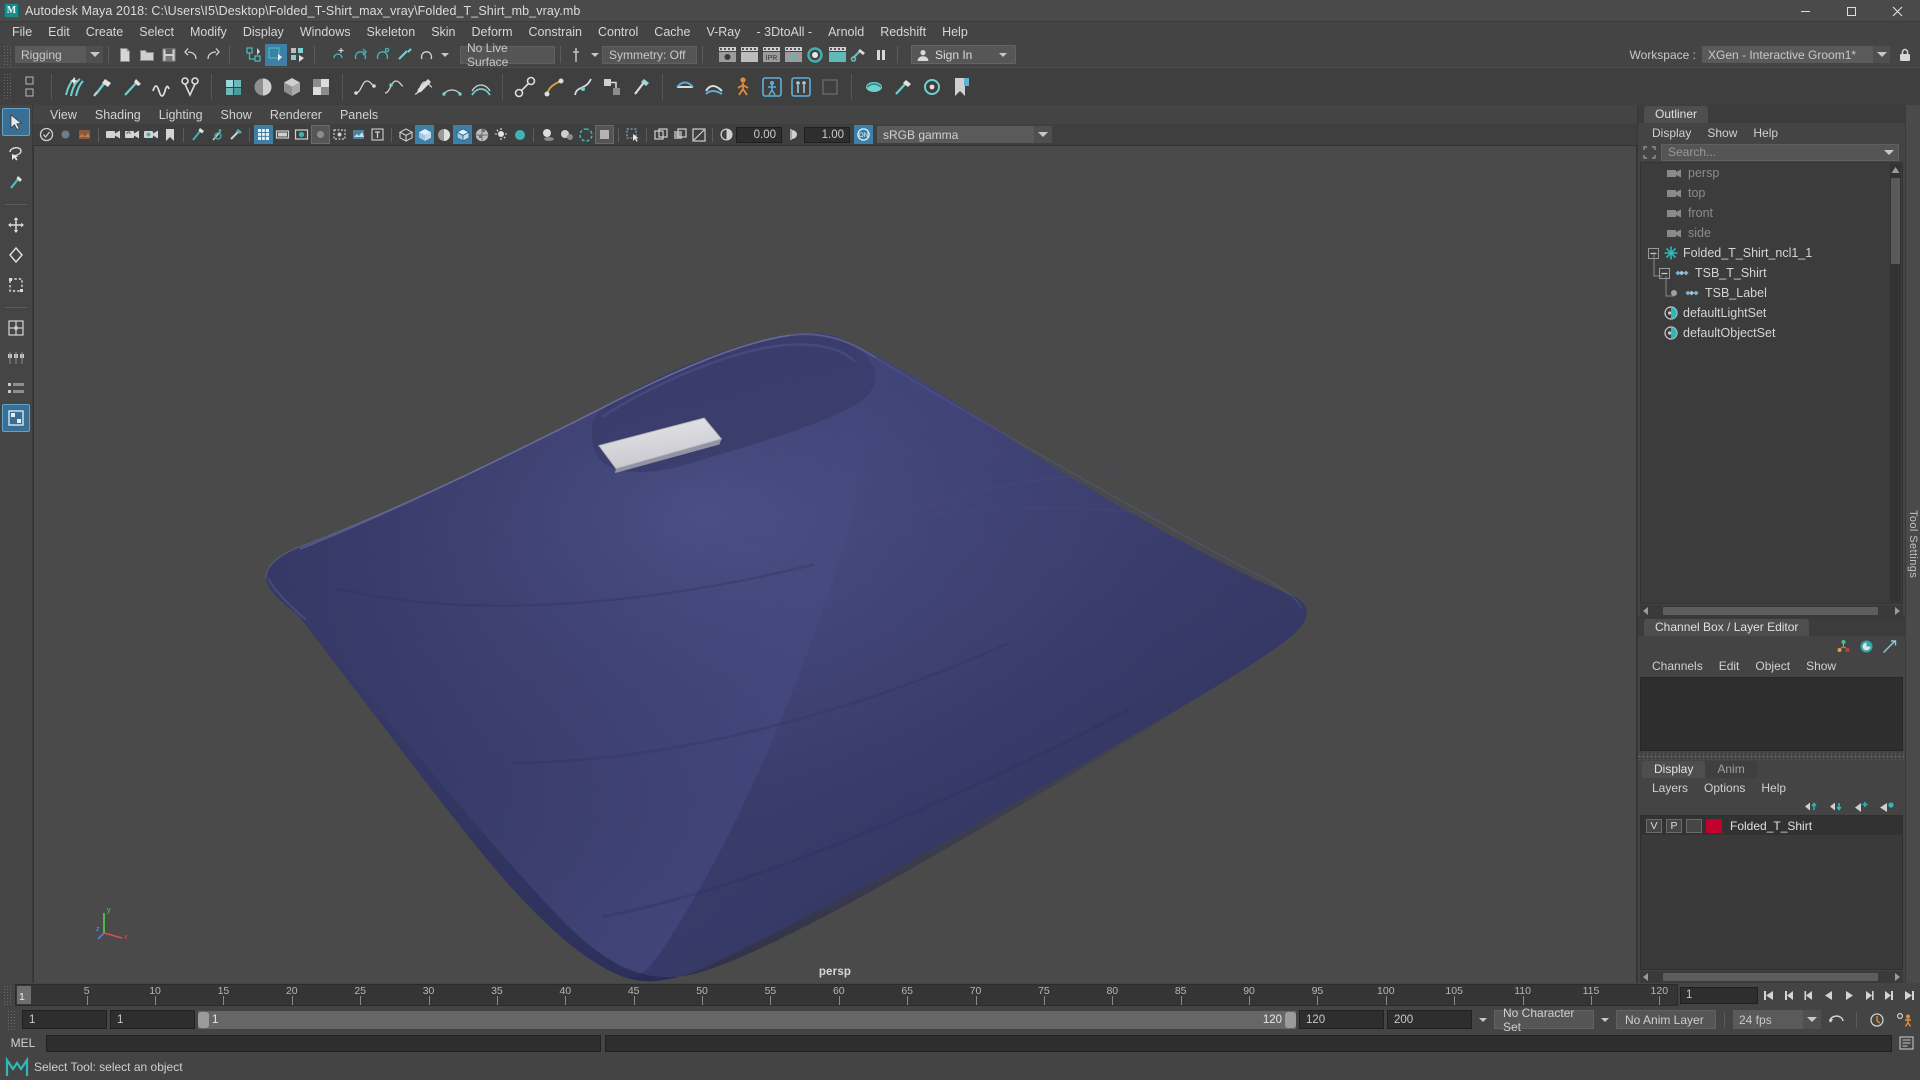 This screenshot has height=1080, width=1920. What do you see at coordinates (59, 32) in the screenshot?
I see `menu-edit: Edit` at bounding box center [59, 32].